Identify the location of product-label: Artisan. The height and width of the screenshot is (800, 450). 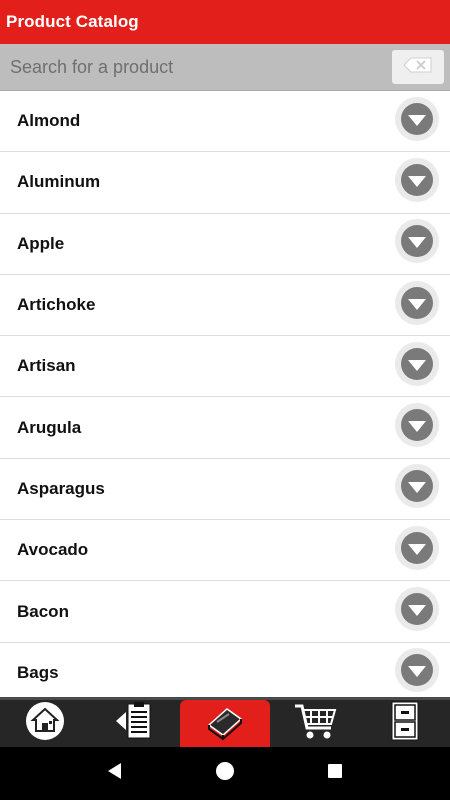
(46, 366).